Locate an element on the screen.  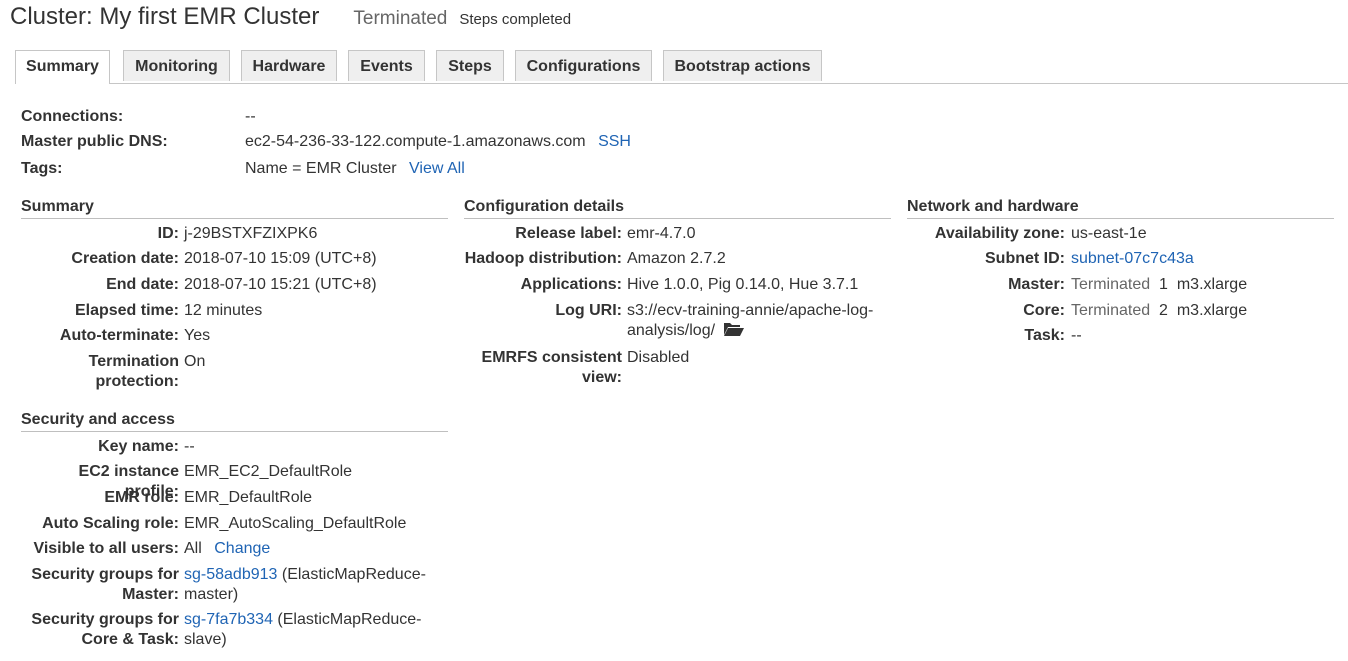
applications-value: Hive 1.0.0, Pig 0.14.0, Hue 3.7.1 is located at coordinates (743, 284).